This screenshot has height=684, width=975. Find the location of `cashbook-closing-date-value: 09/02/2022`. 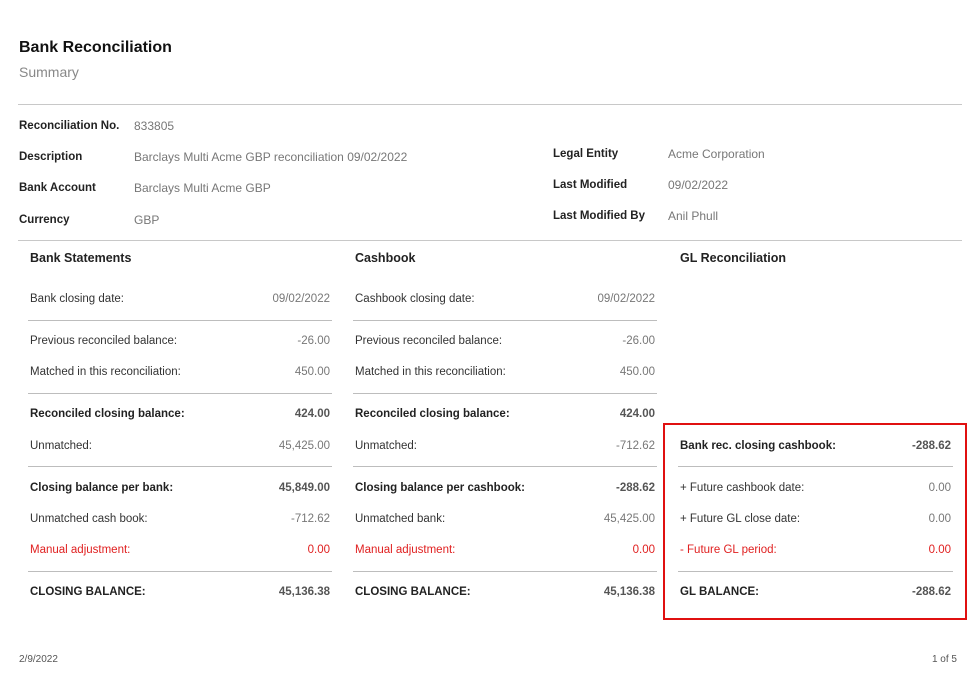

cashbook-closing-date-value: 09/02/2022 is located at coordinates (626, 299).